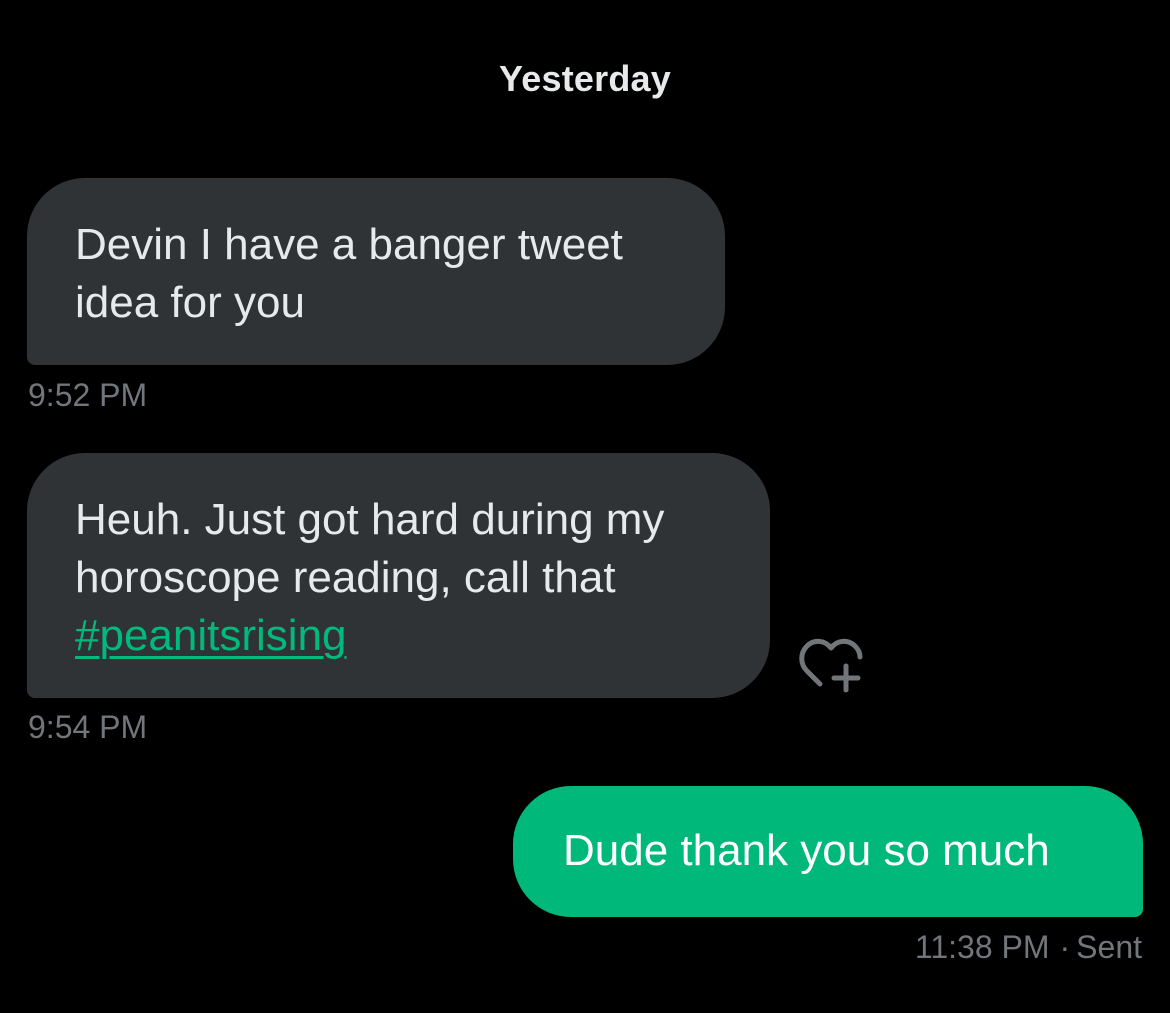 This screenshot has height=1013, width=1170. Describe the element at coordinates (982, 947) in the screenshot. I see `message-timestamp: 11:38 PM` at that location.